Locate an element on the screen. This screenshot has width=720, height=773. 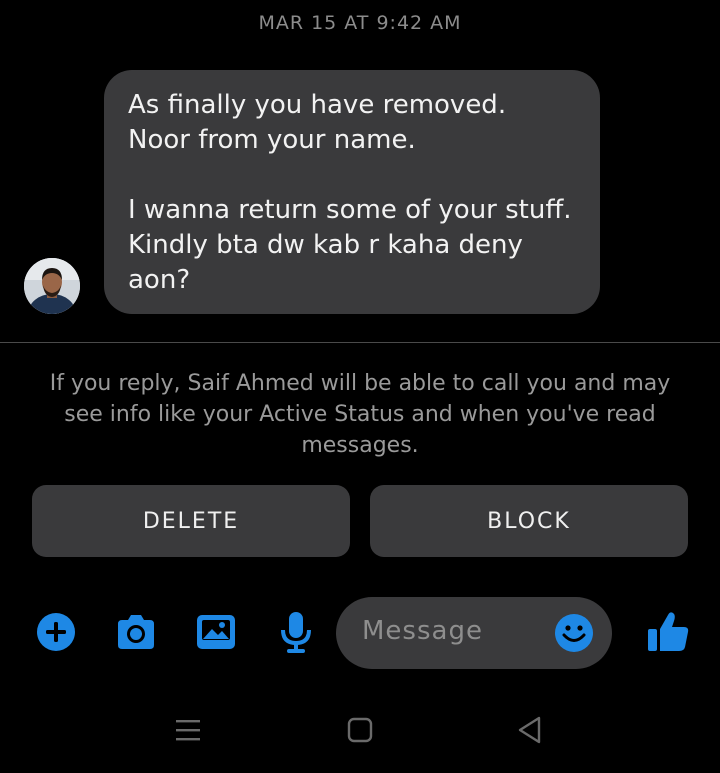
add-icon is located at coordinates (56, 632).